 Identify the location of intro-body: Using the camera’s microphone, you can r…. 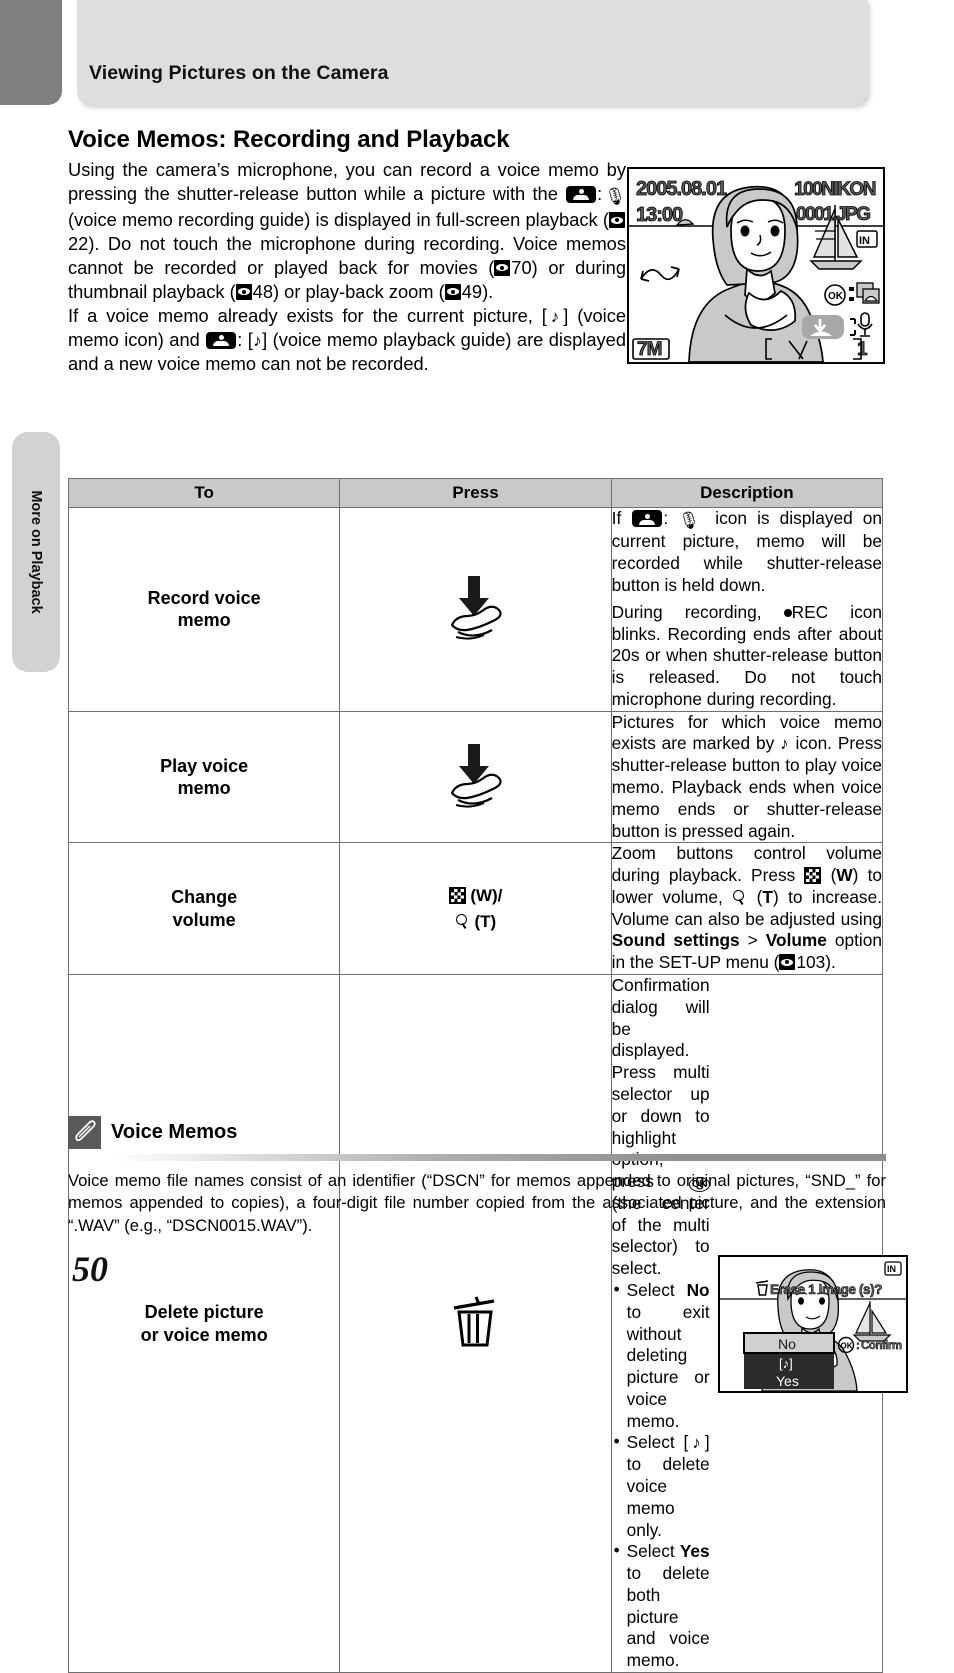
(347, 267).